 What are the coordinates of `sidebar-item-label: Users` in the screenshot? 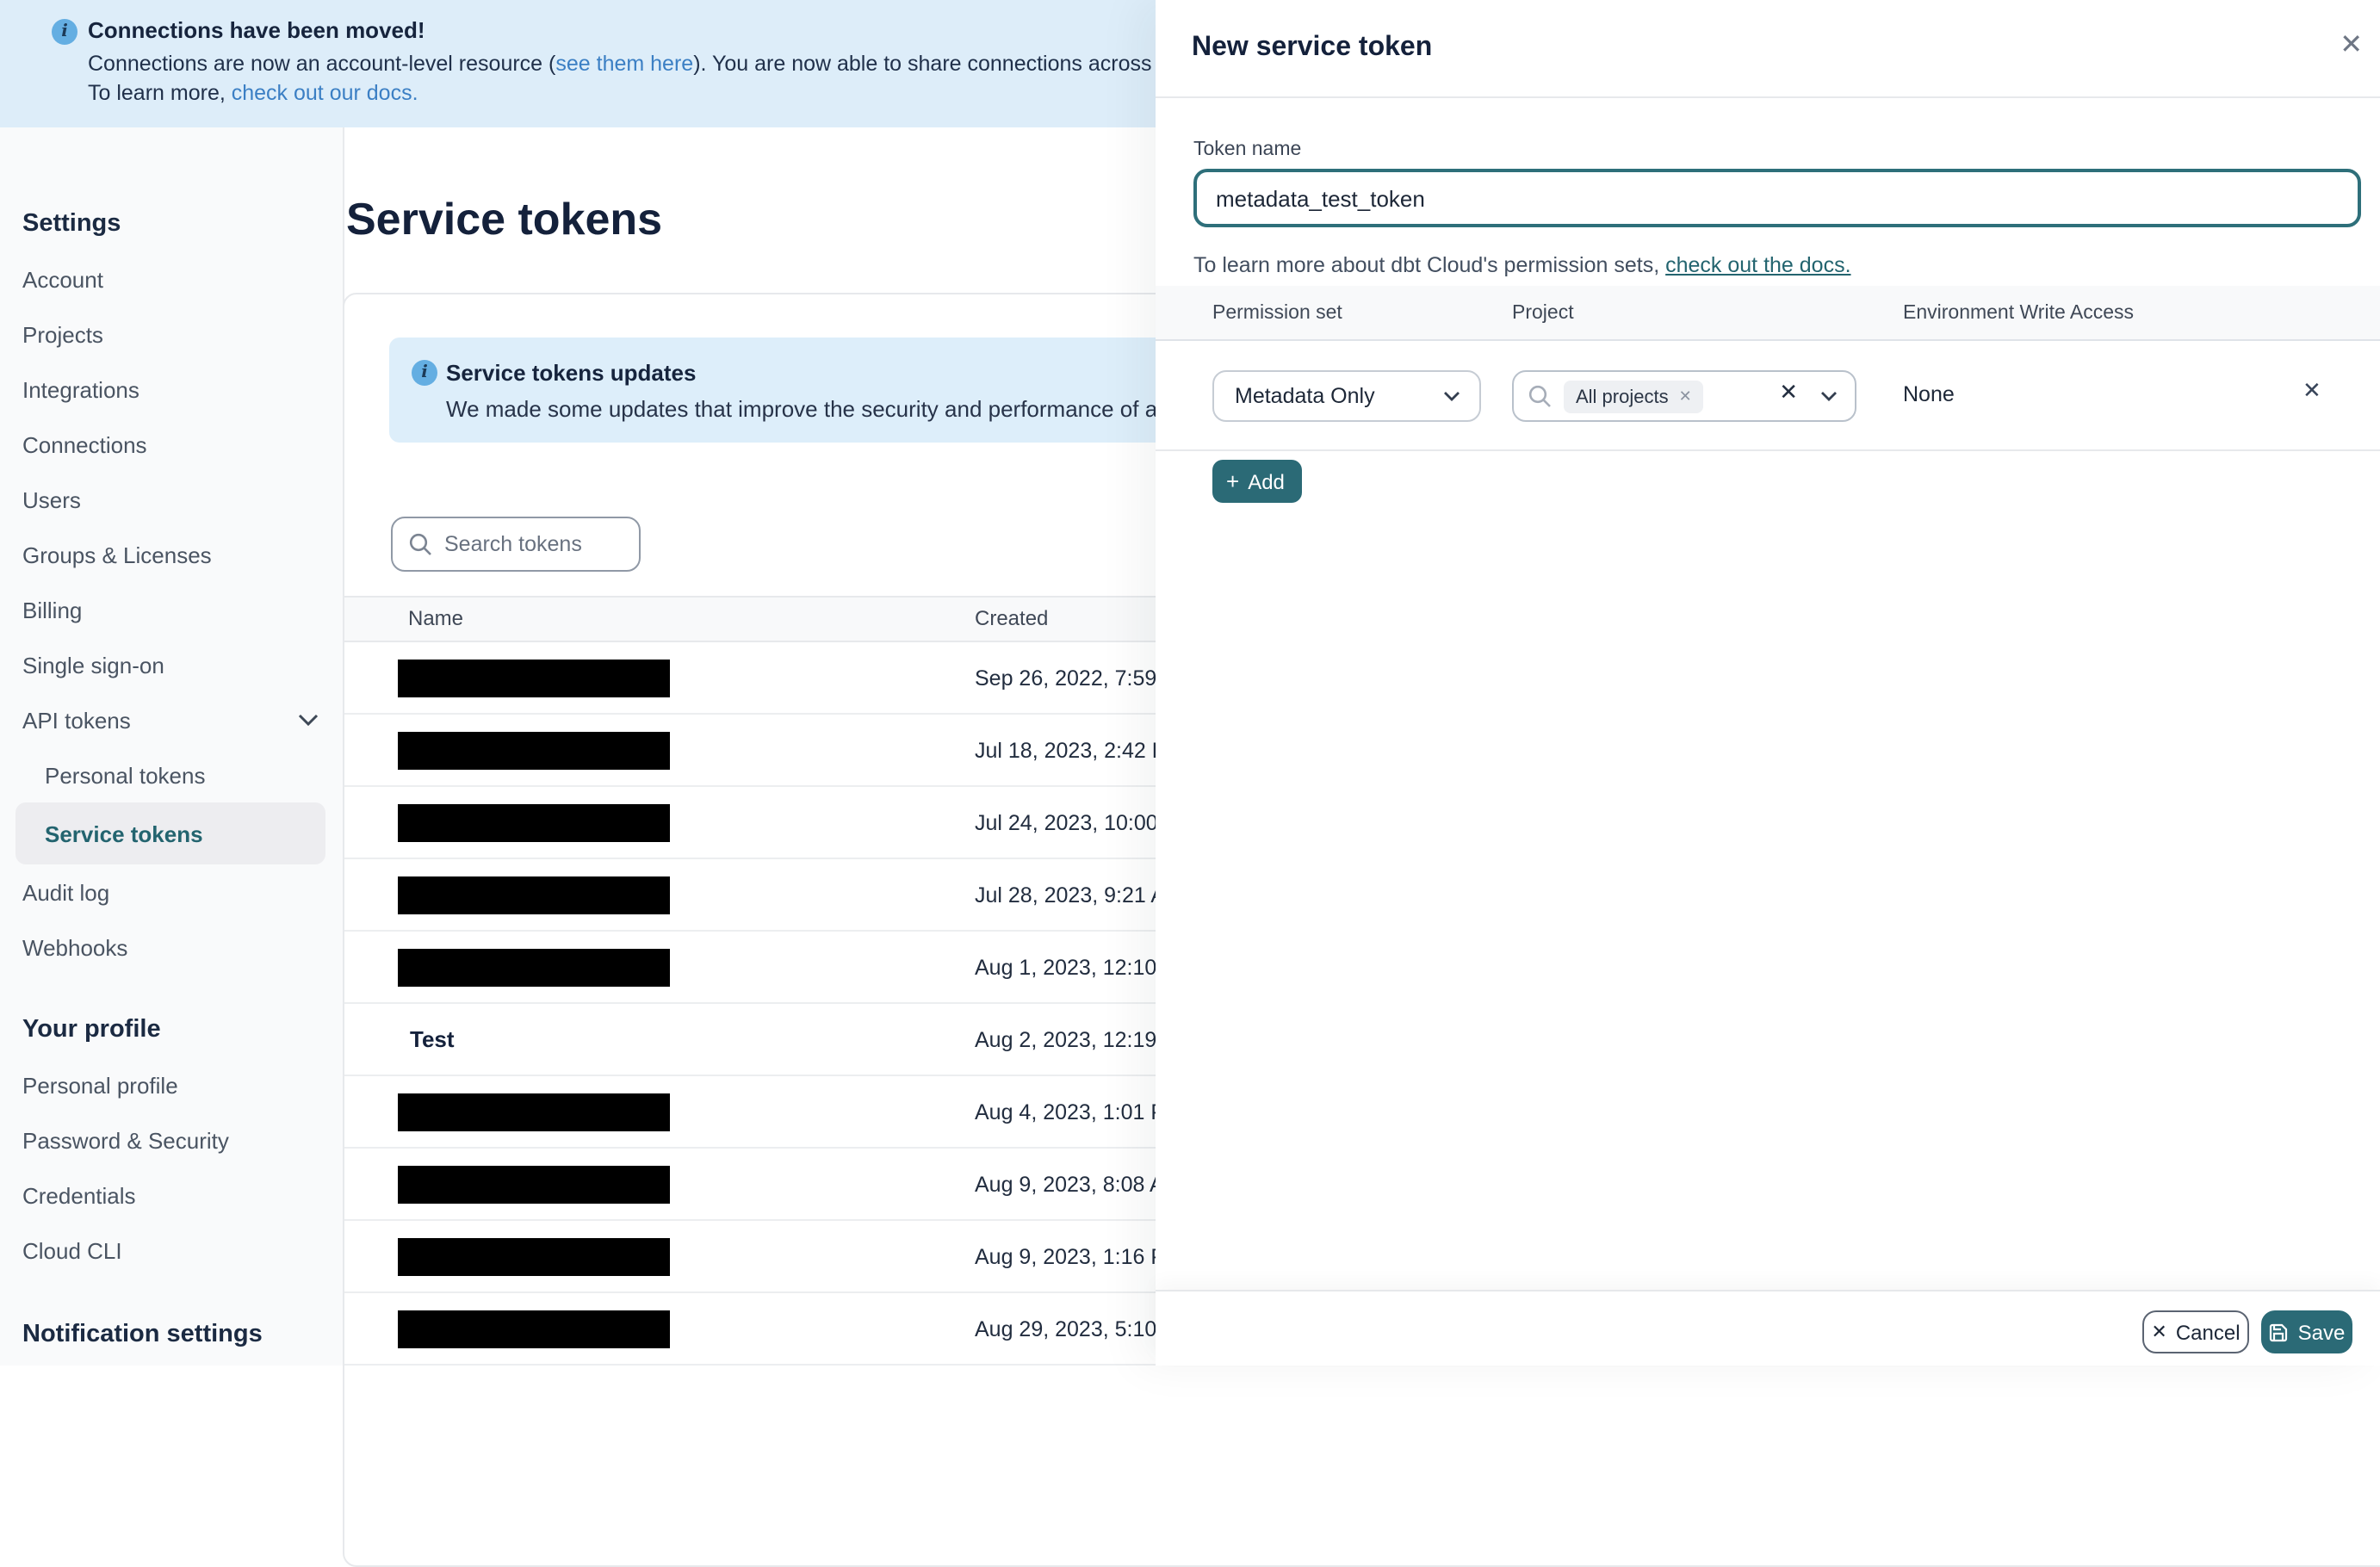 It's located at (51, 499).